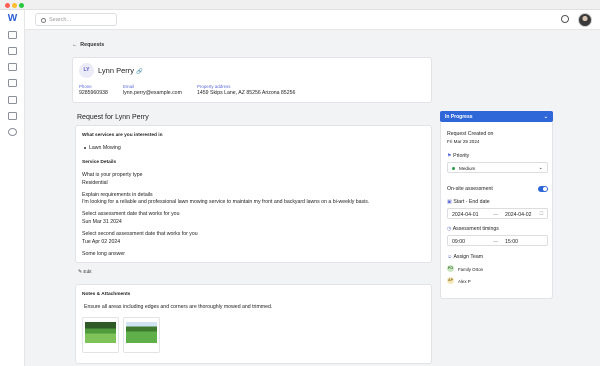 The height and width of the screenshot is (366, 600). Describe the element at coordinates (300, 5) in the screenshot. I see `window-titlebar` at that location.